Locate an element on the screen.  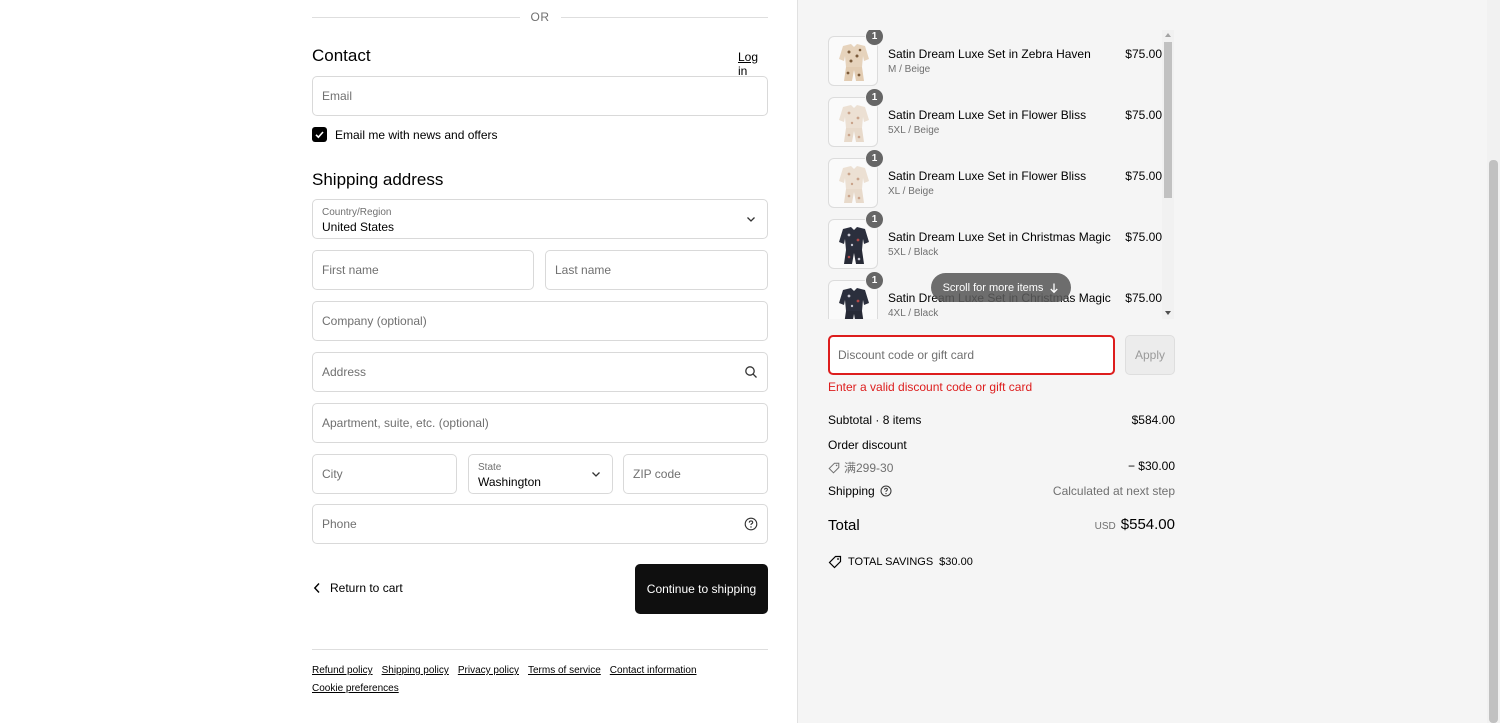
zip-field: ZIP code is located at coordinates (695, 474).